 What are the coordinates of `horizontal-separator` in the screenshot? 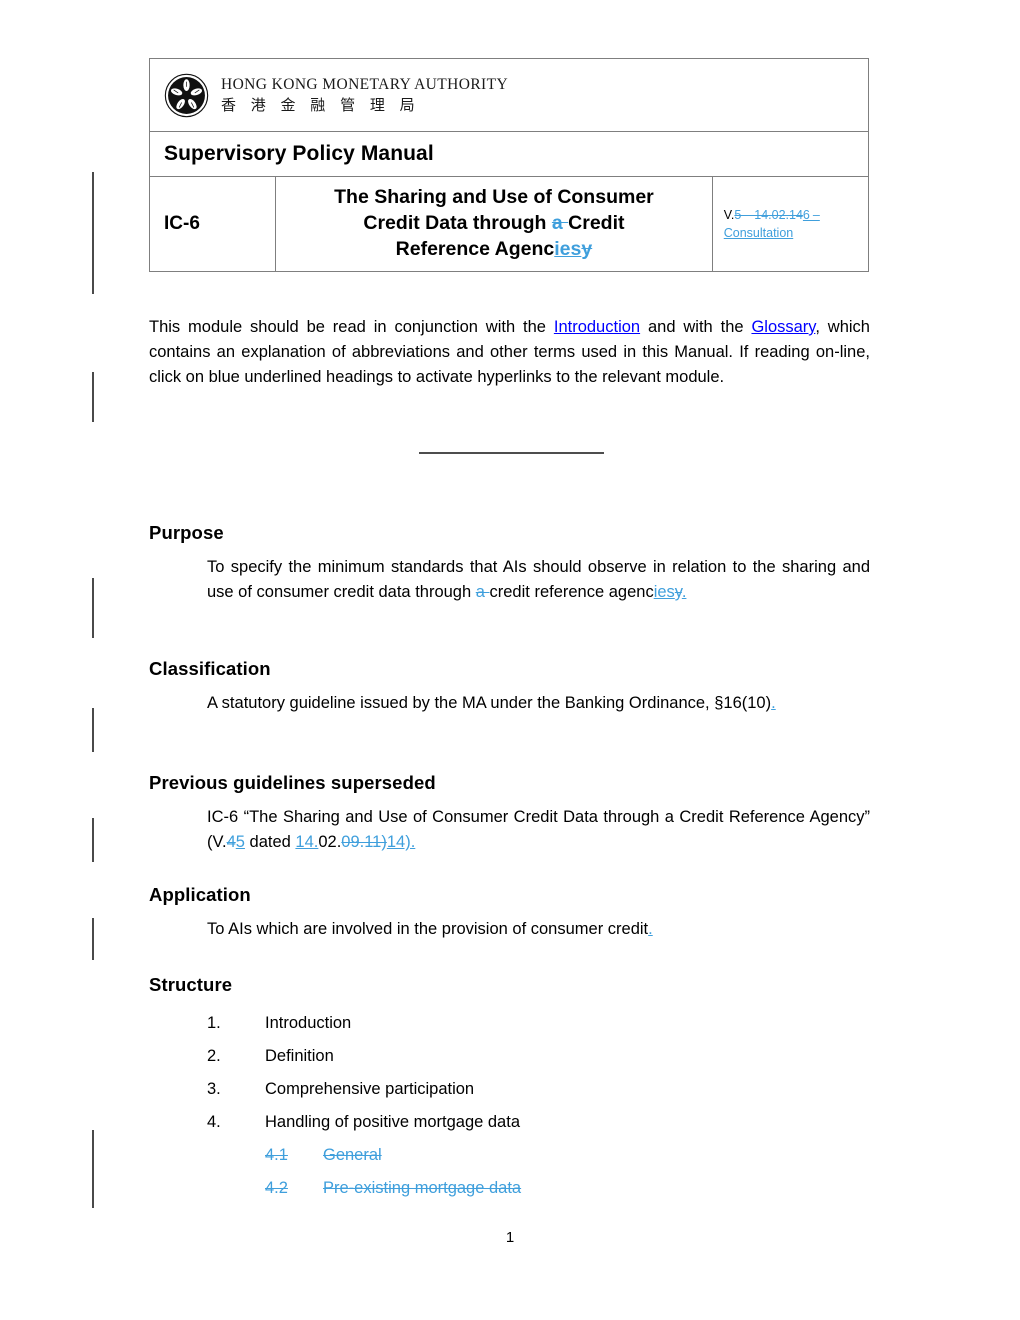 It's located at (511, 453).